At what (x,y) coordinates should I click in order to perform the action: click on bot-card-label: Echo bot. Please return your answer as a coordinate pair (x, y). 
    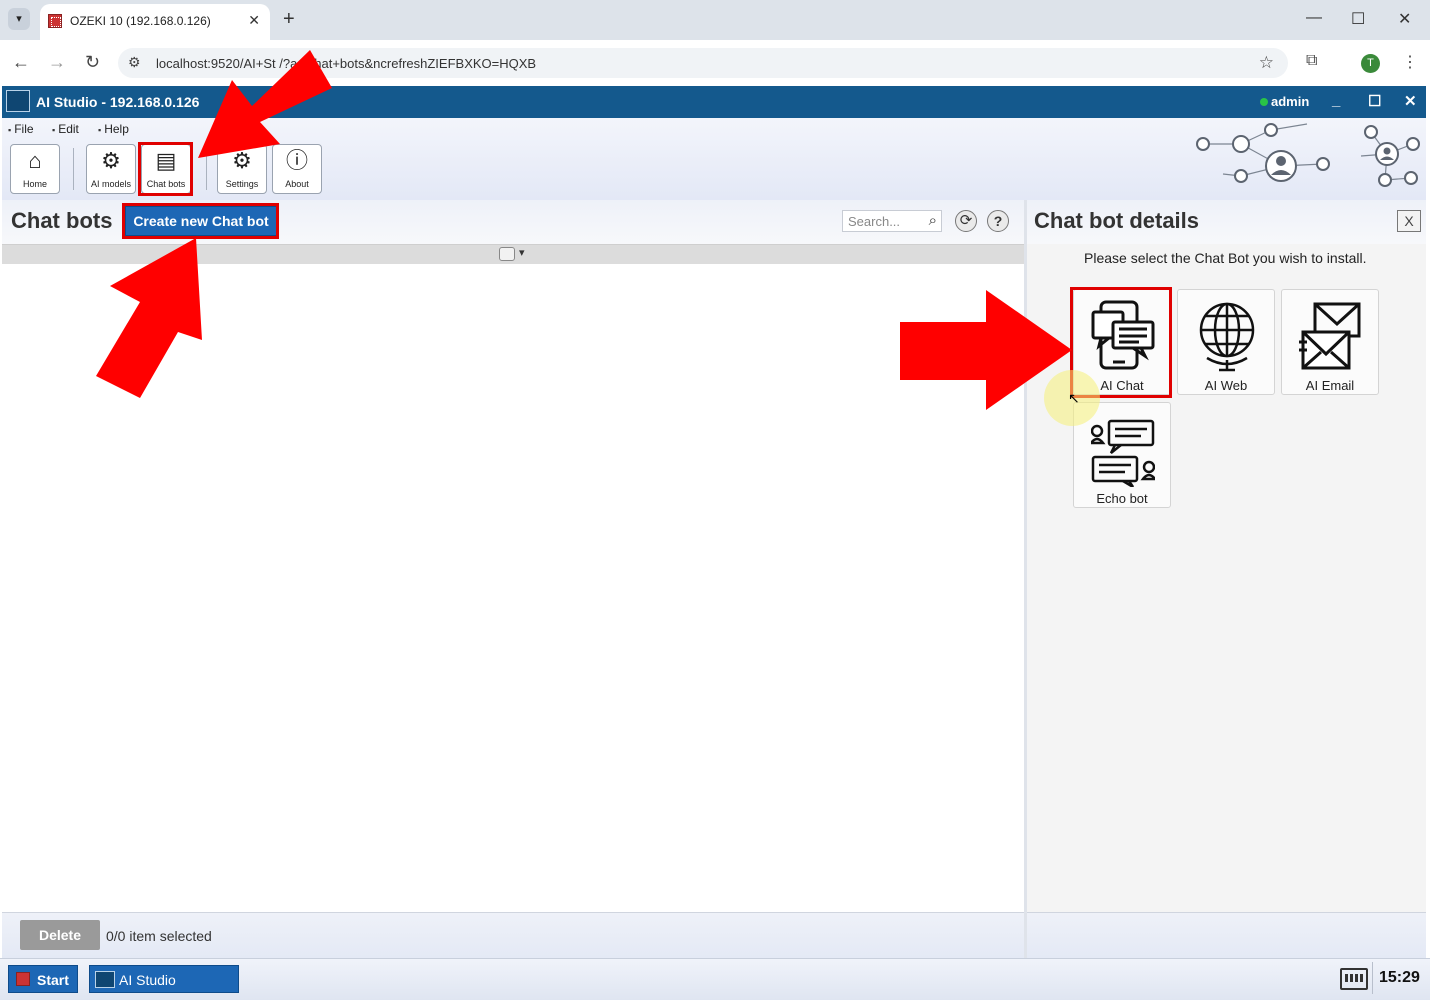
    Looking at the image, I should click on (1122, 498).